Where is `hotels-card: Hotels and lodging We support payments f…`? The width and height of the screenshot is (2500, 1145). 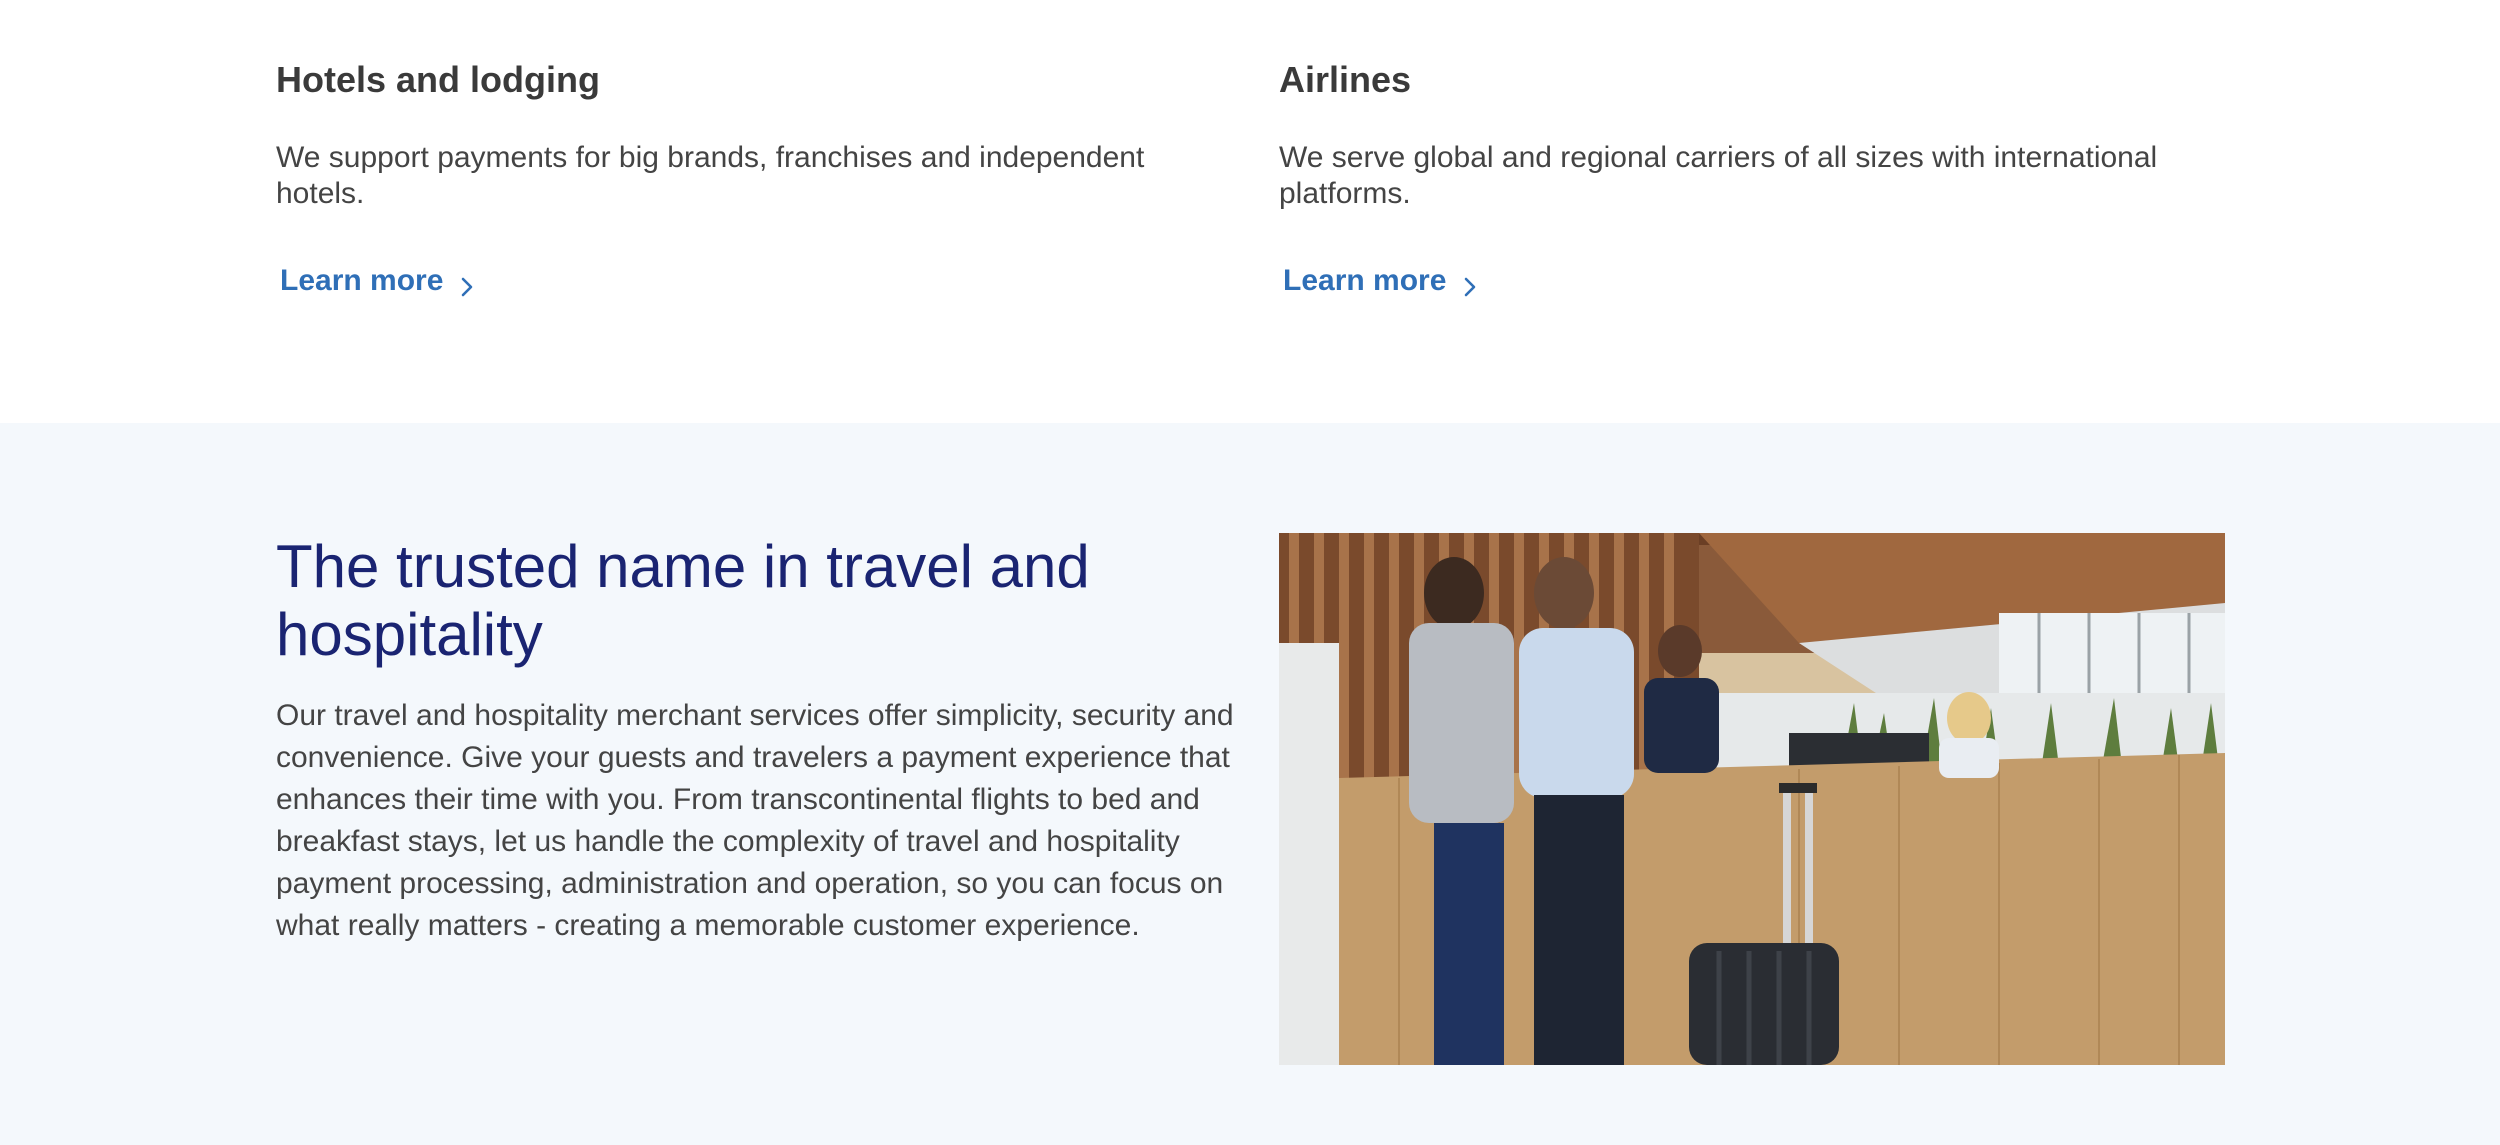
hotels-card: Hotels and lodging We support payments f… is located at coordinates (756, 175).